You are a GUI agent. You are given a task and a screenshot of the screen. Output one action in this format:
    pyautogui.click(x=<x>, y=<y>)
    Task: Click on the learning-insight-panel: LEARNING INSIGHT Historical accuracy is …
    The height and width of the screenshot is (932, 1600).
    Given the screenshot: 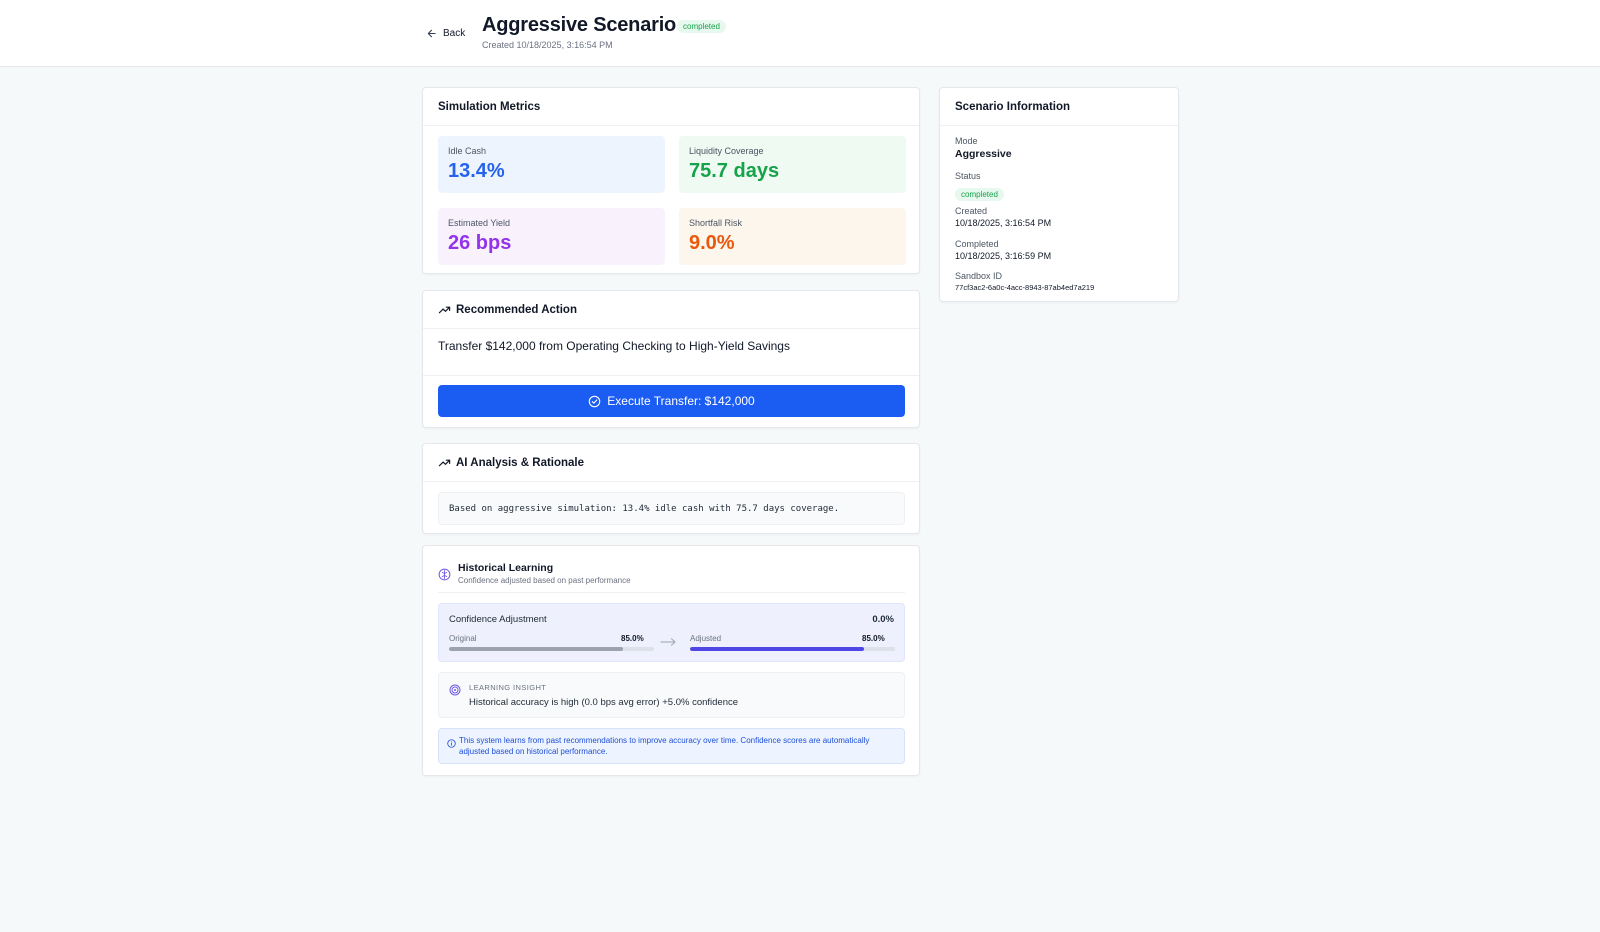 What is the action you would take?
    pyautogui.click(x=671, y=695)
    